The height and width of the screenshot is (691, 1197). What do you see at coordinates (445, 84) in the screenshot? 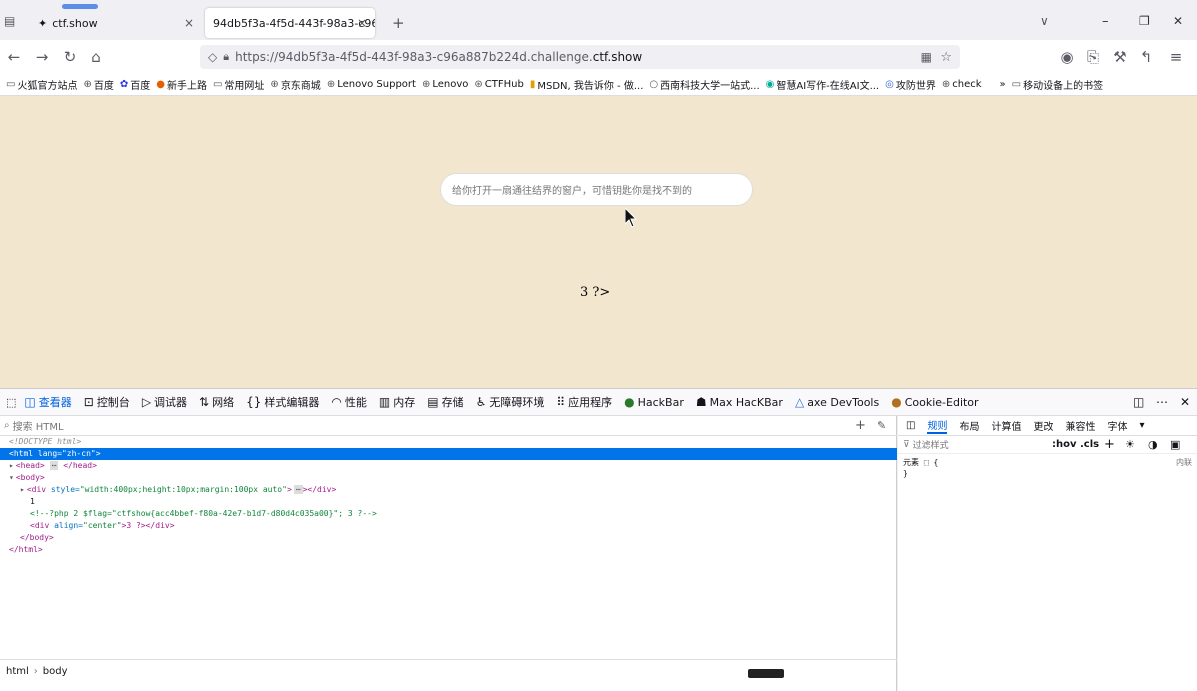
I see `bookmark-item: ⊕ Lenovo` at bounding box center [445, 84].